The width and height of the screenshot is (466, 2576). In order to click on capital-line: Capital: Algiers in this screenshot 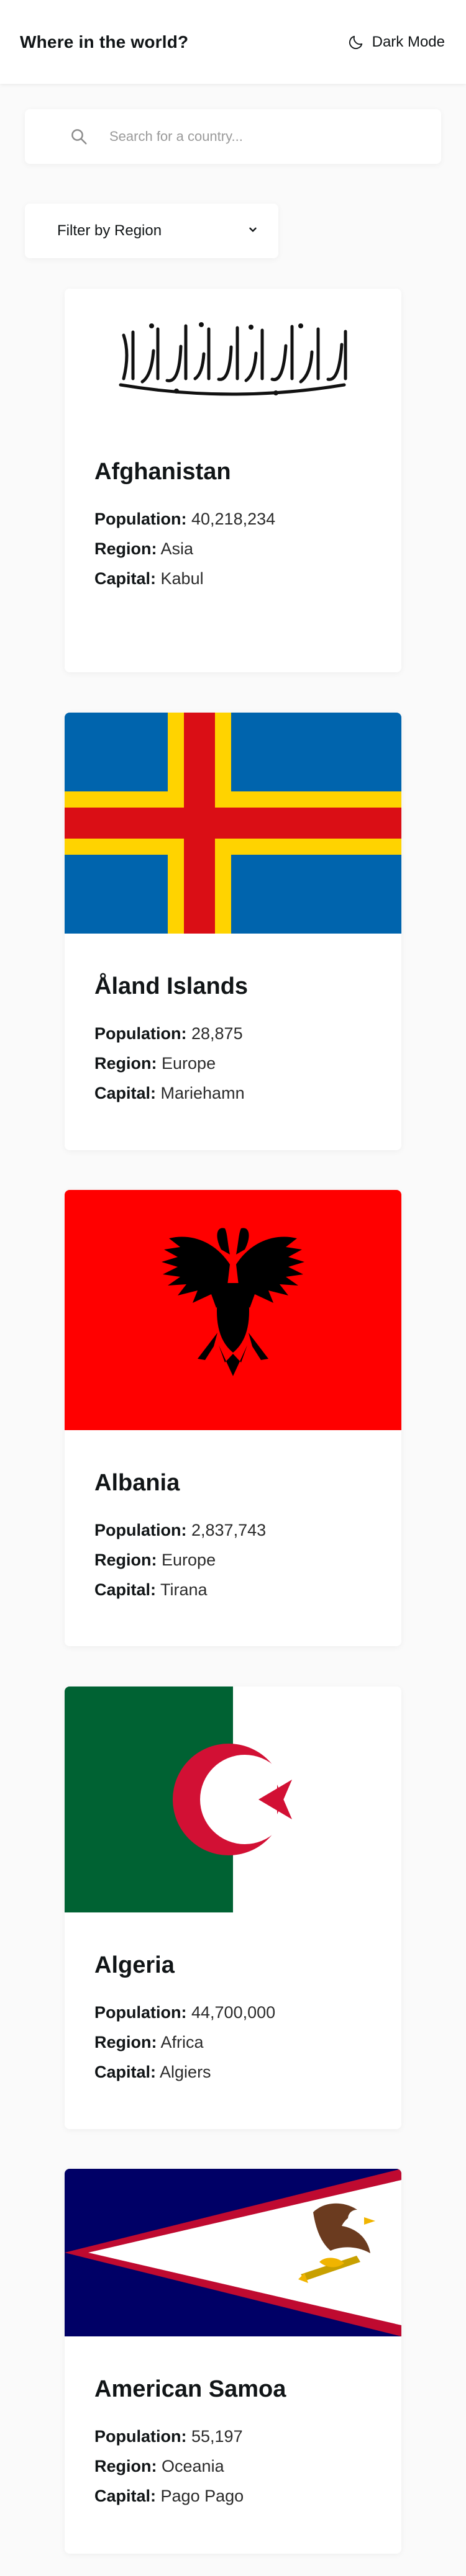, I will do `click(233, 2072)`.